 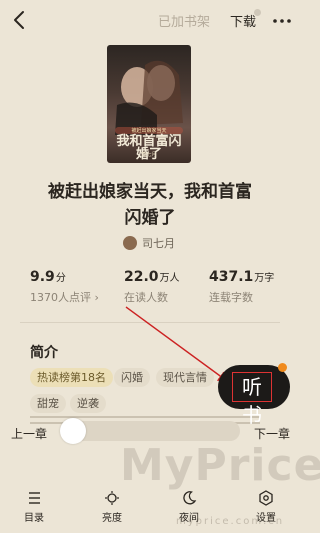 I want to click on tag-modern-romance: 现代言情, so click(x=185, y=377).